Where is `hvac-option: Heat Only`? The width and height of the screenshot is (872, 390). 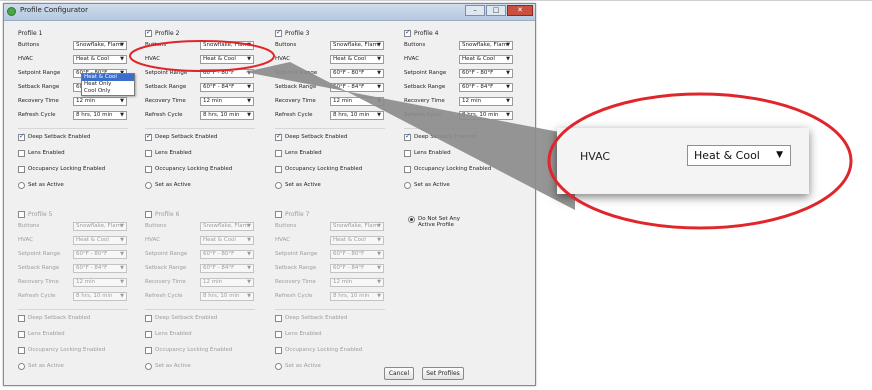 hvac-option: Heat Only is located at coordinates (108, 84).